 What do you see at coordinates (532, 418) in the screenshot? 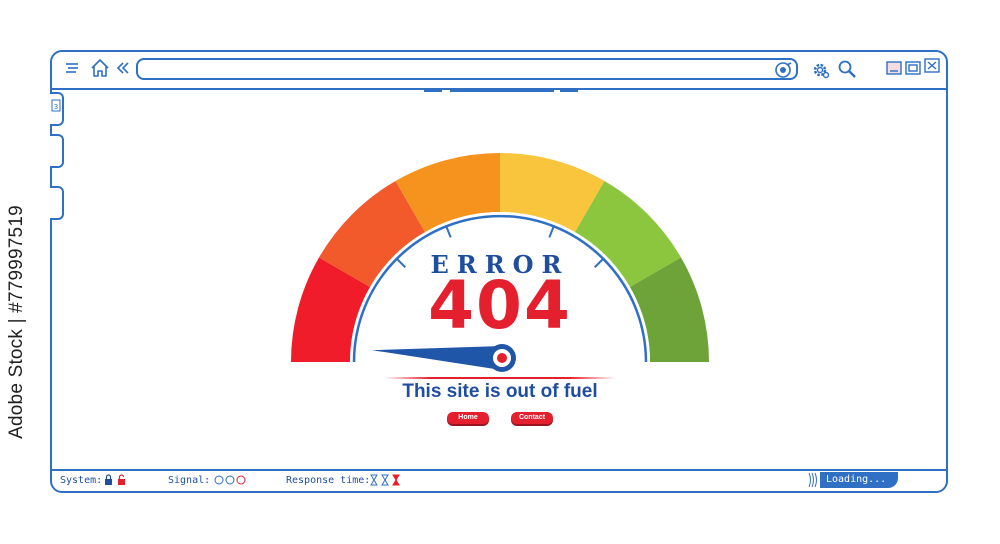
I see `contact-button: Contact` at bounding box center [532, 418].